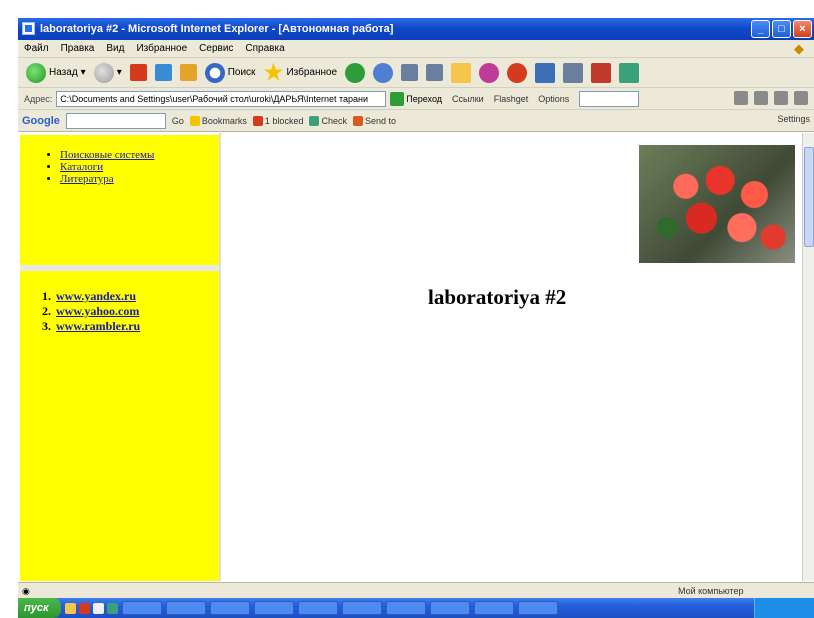  What do you see at coordinates (220, 357) in the screenshot?
I see `vertical-frame-divider` at bounding box center [220, 357].